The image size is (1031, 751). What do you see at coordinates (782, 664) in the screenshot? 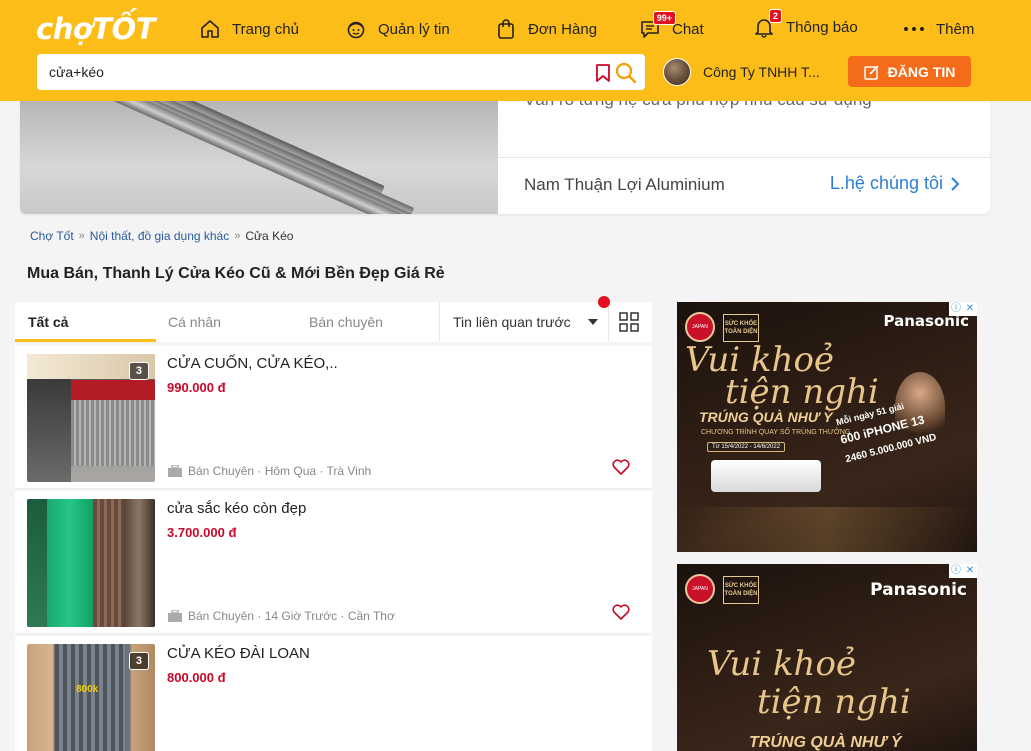
I see `ad-slogan-line1: Vui khoẻ` at bounding box center [782, 664].